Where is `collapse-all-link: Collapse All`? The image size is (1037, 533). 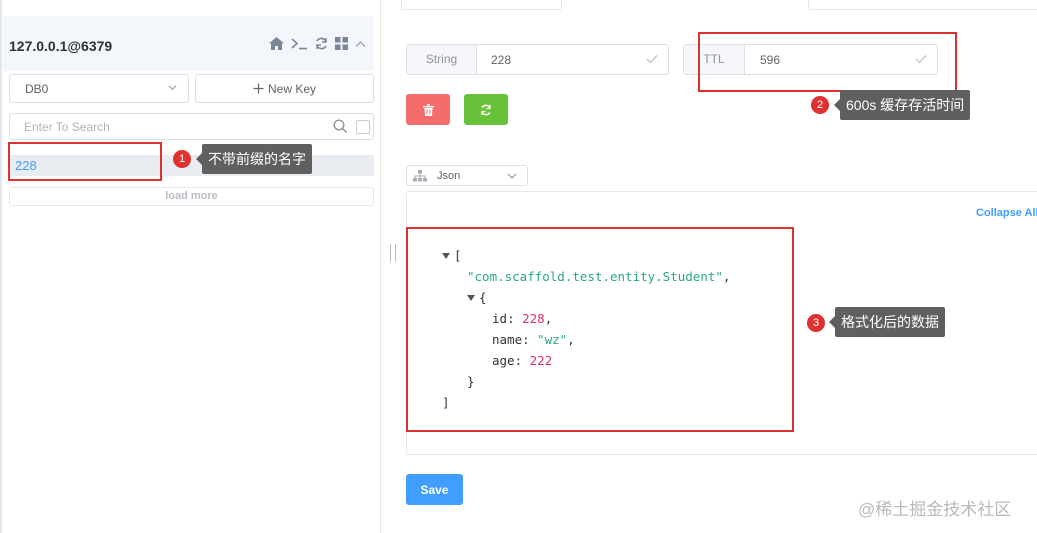 collapse-all-link: Collapse All is located at coordinates (1006, 213).